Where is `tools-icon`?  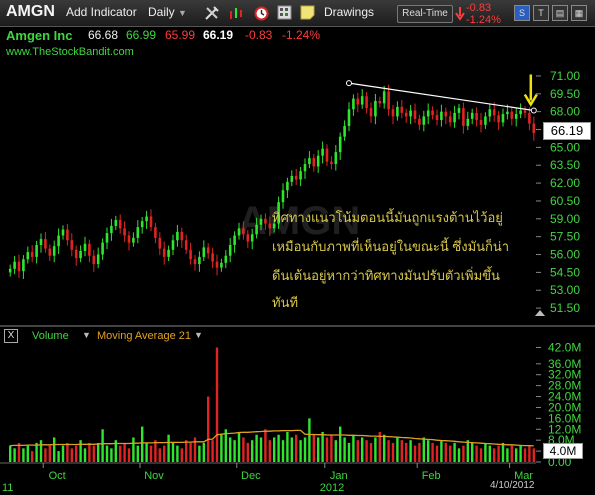 tools-icon is located at coordinates (212, 13).